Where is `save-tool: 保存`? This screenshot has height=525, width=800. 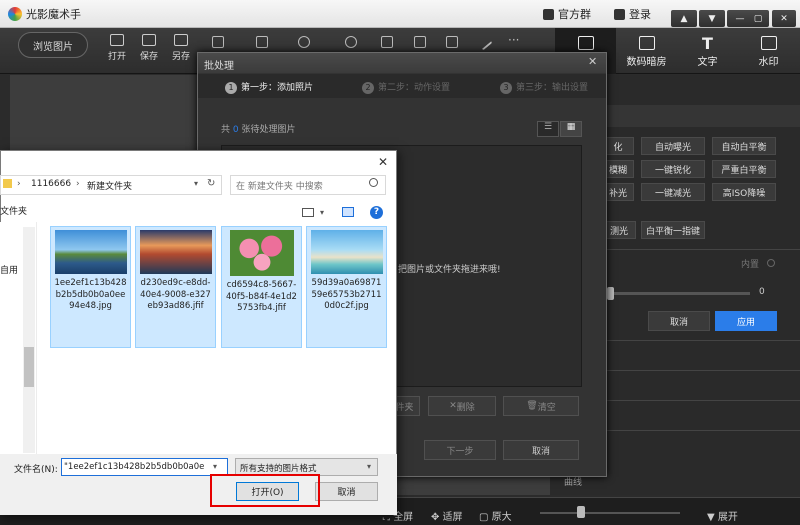 save-tool: 保存 is located at coordinates (149, 48).